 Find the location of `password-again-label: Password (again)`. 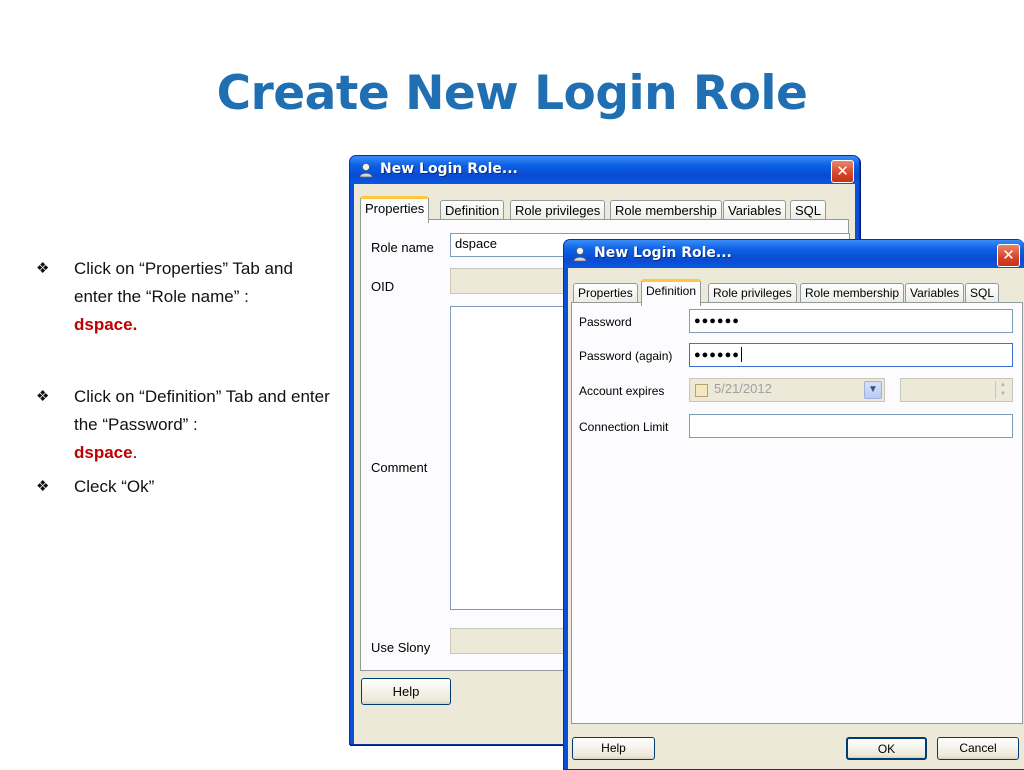

password-again-label: Password (again) is located at coordinates (626, 356).